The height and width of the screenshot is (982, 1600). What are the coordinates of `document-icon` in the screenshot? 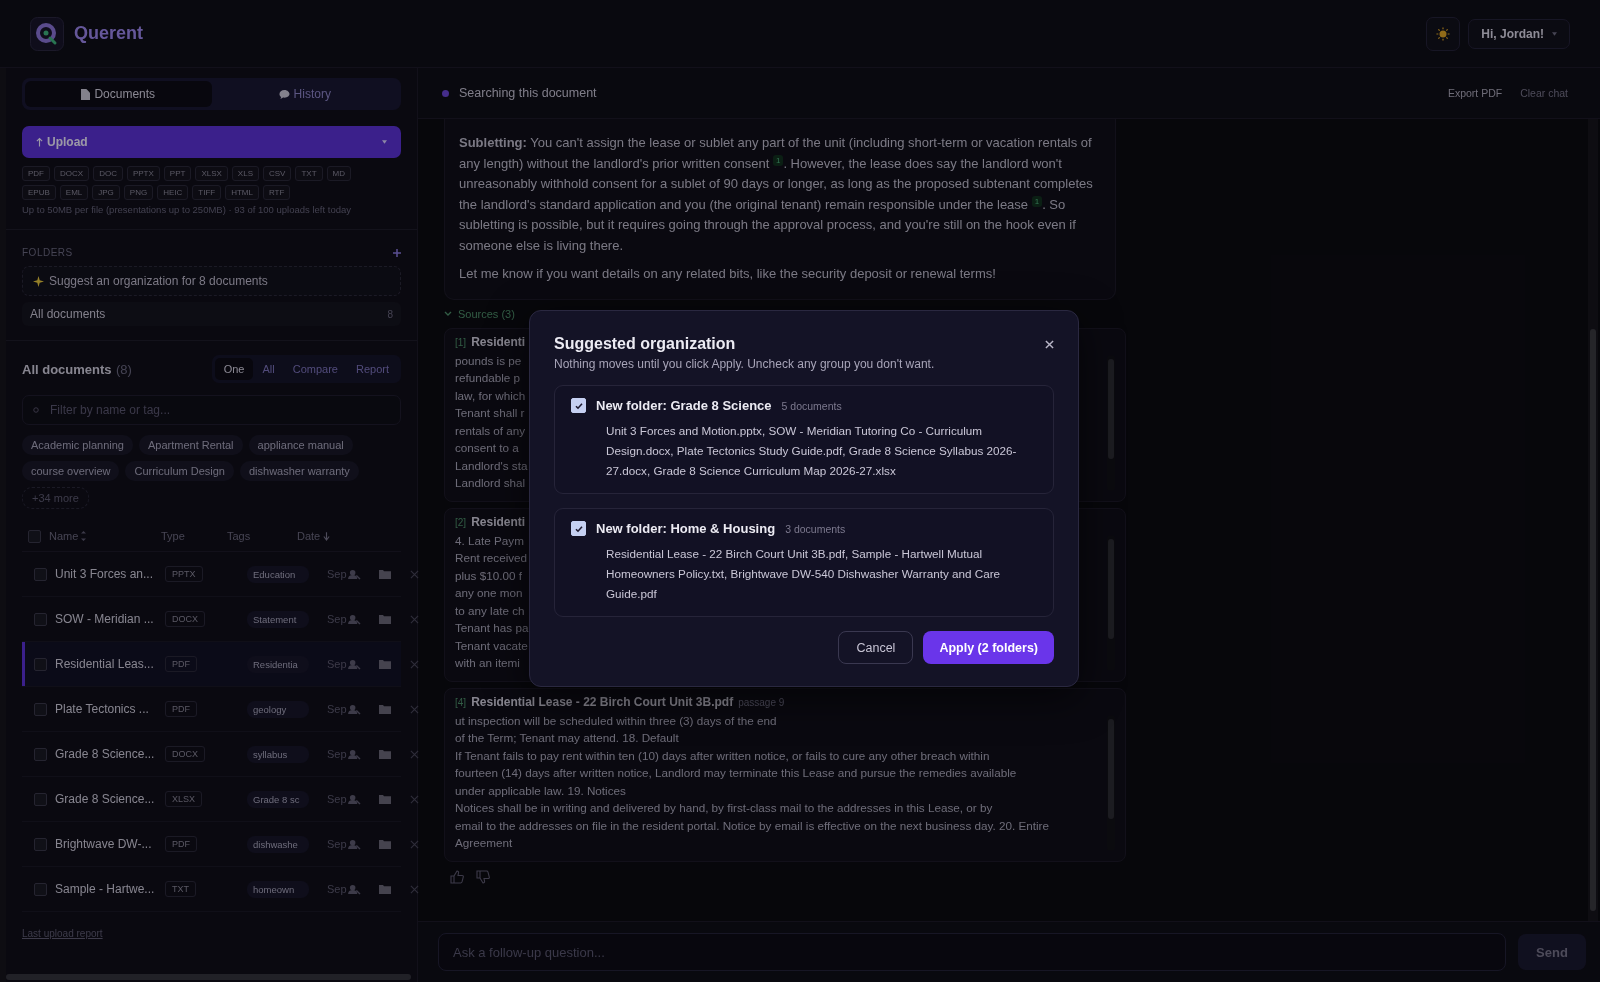 It's located at (86, 94).